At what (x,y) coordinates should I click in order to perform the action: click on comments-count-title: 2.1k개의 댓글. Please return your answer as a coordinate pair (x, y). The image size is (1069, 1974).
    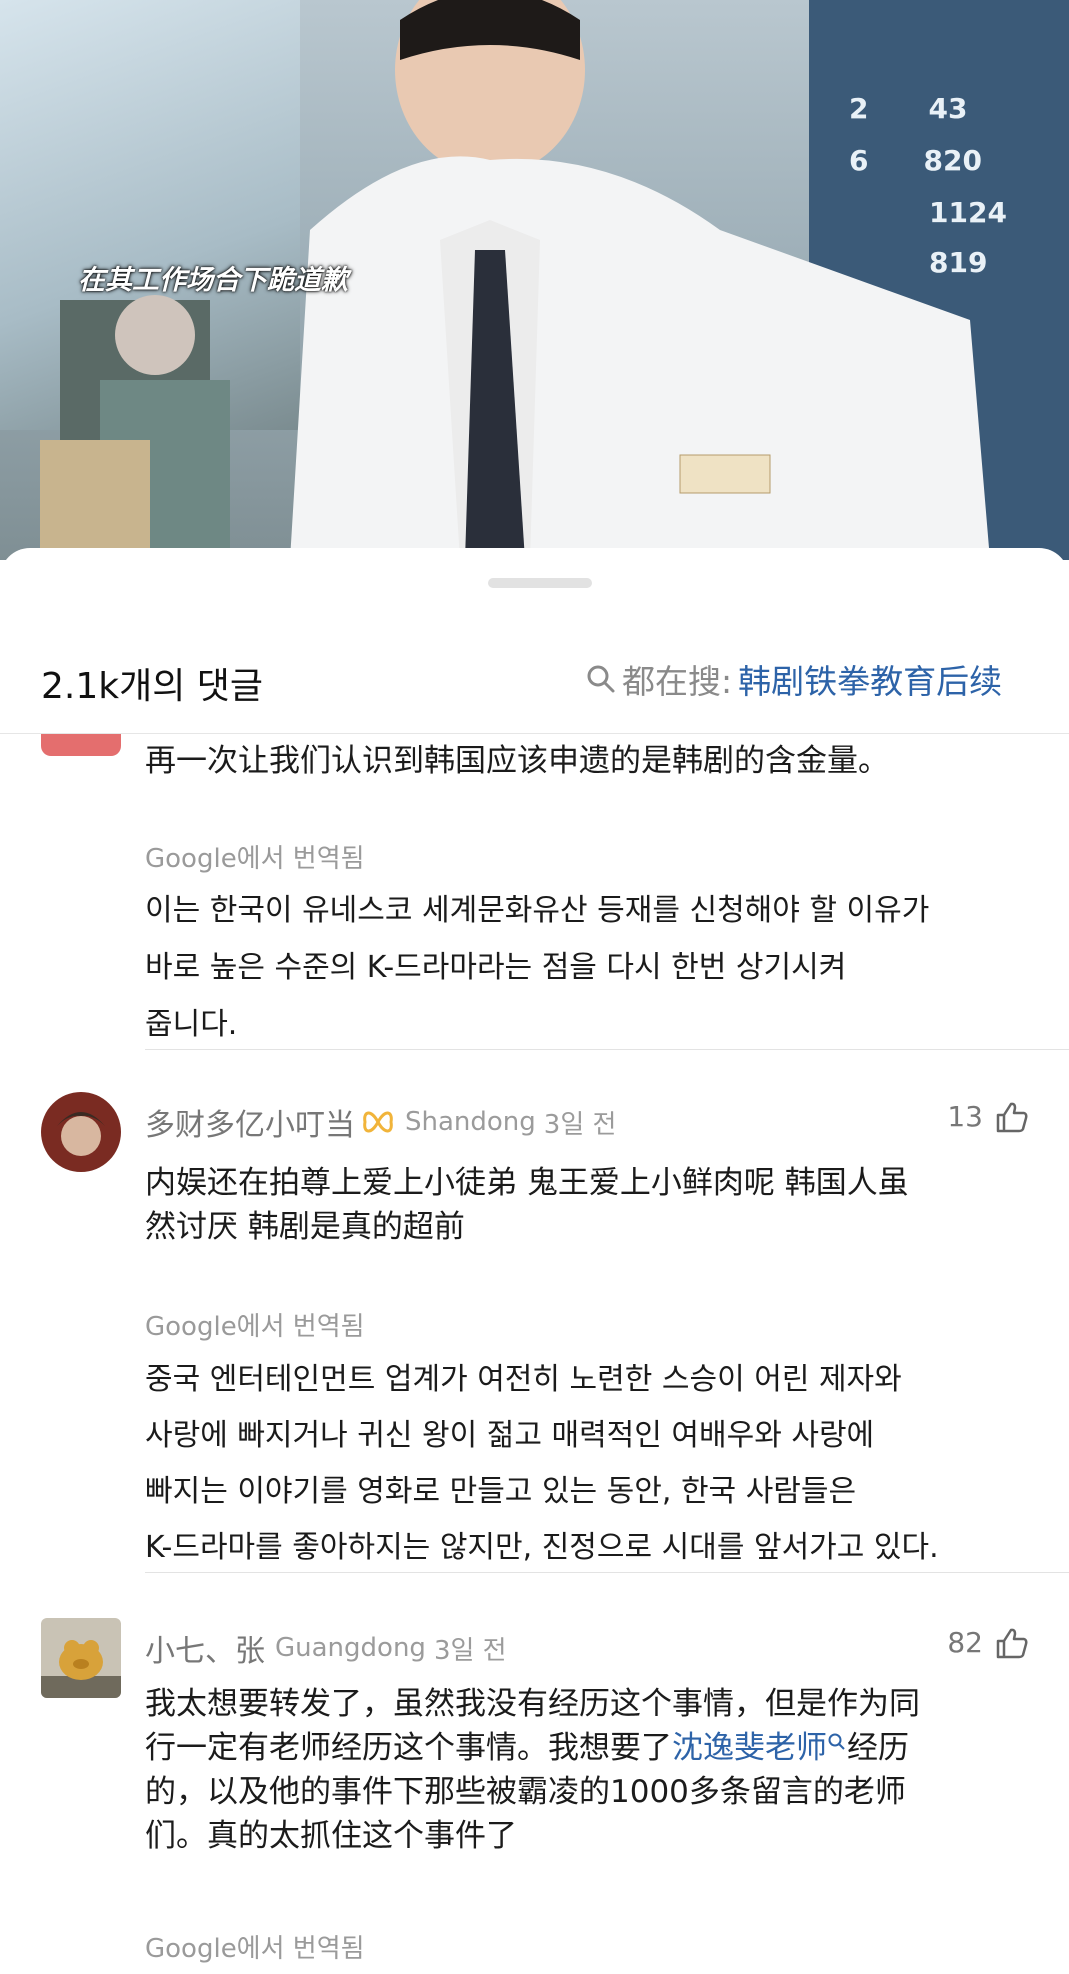
    Looking at the image, I should click on (152, 686).